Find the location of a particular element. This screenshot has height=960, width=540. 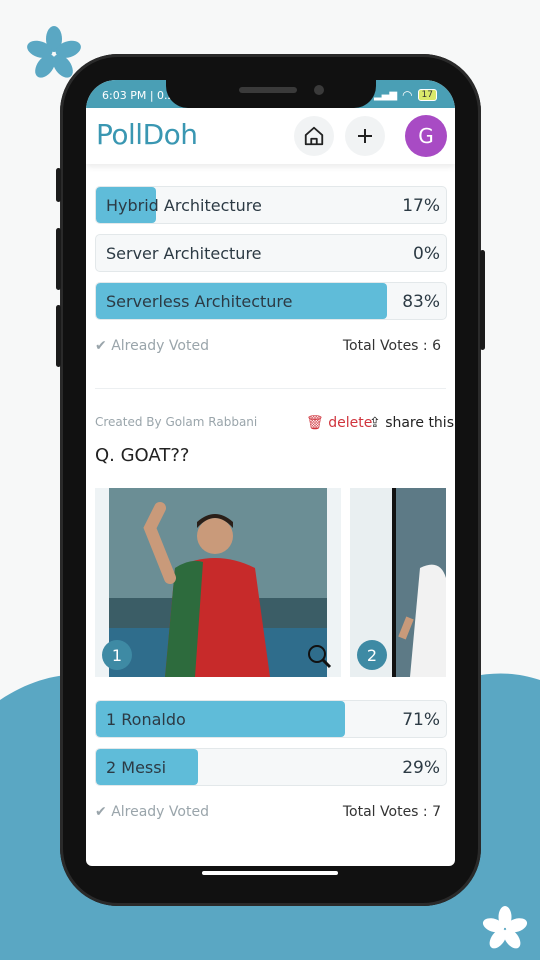

option-percent: 83% is located at coordinates (421, 302).